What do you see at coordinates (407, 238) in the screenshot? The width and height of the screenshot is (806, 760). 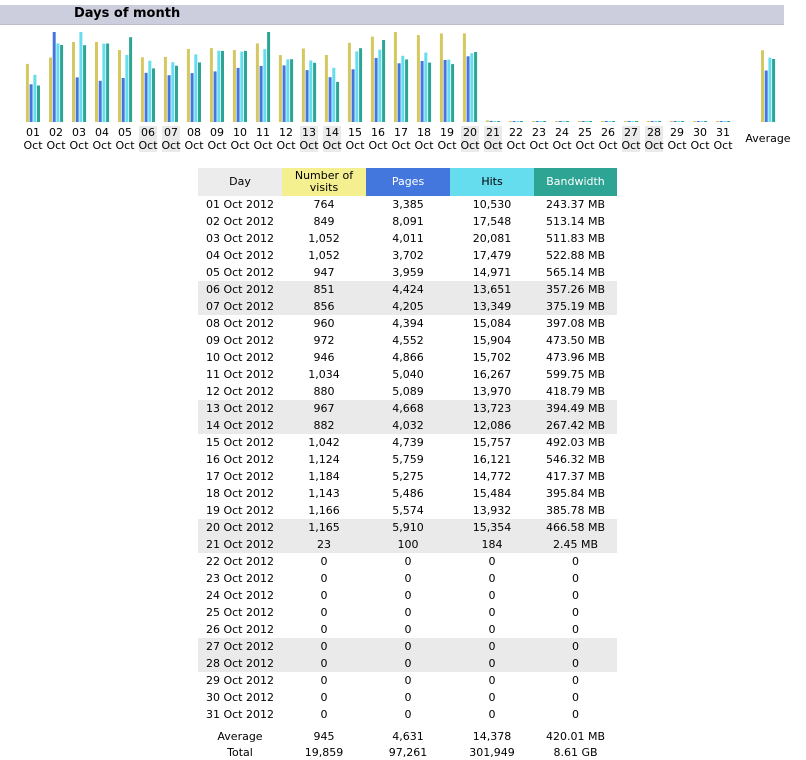 I see `table-row: 03 Oct 2012 1,052 4,011 20,081 511.83 MB` at bounding box center [407, 238].